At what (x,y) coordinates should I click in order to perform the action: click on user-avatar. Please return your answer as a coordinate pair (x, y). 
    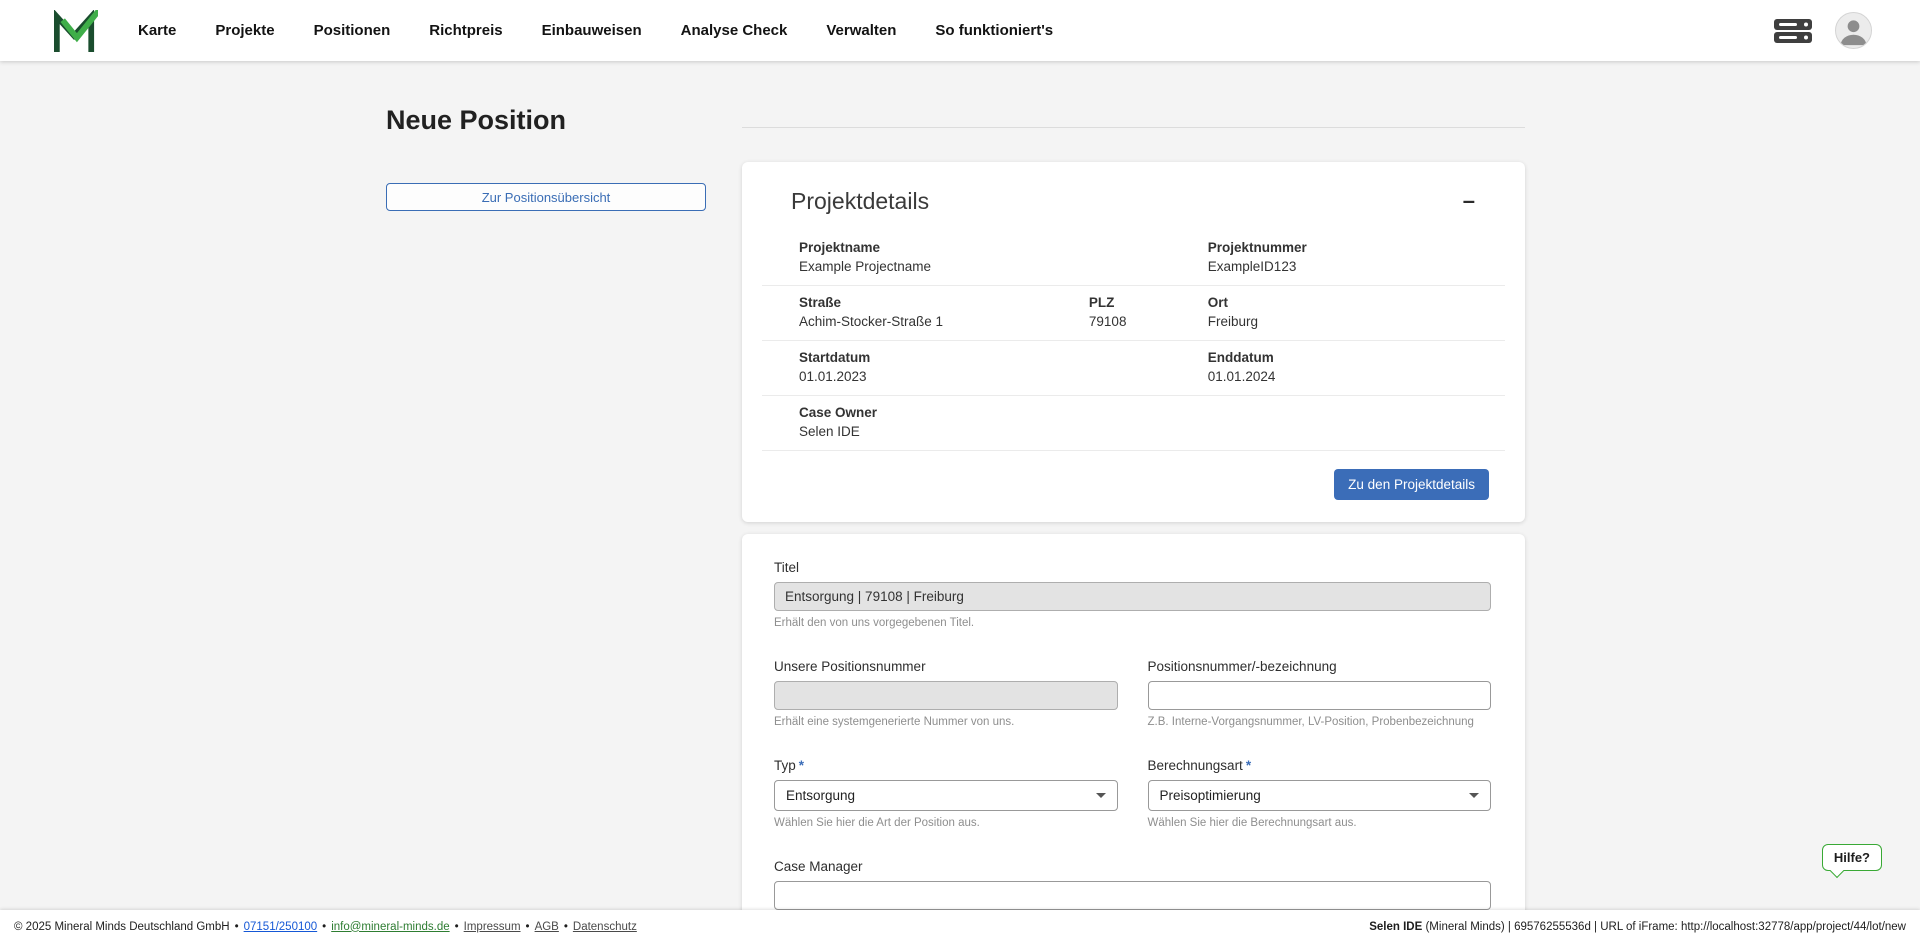
    Looking at the image, I should click on (1853, 30).